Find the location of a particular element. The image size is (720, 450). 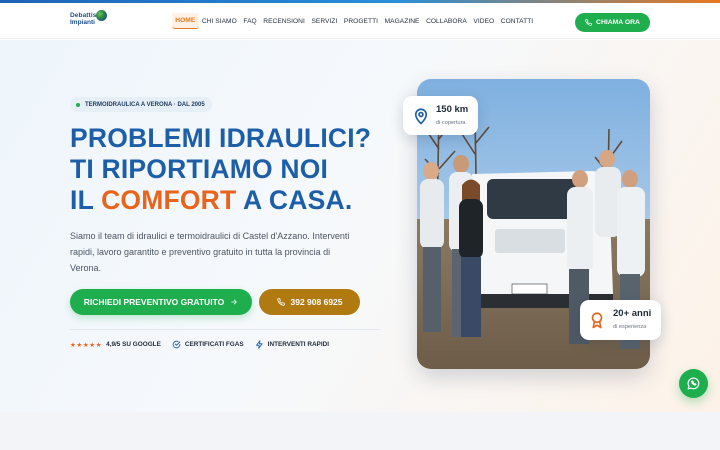

experience-card: 20+ anni di esperienza is located at coordinates (620, 320).